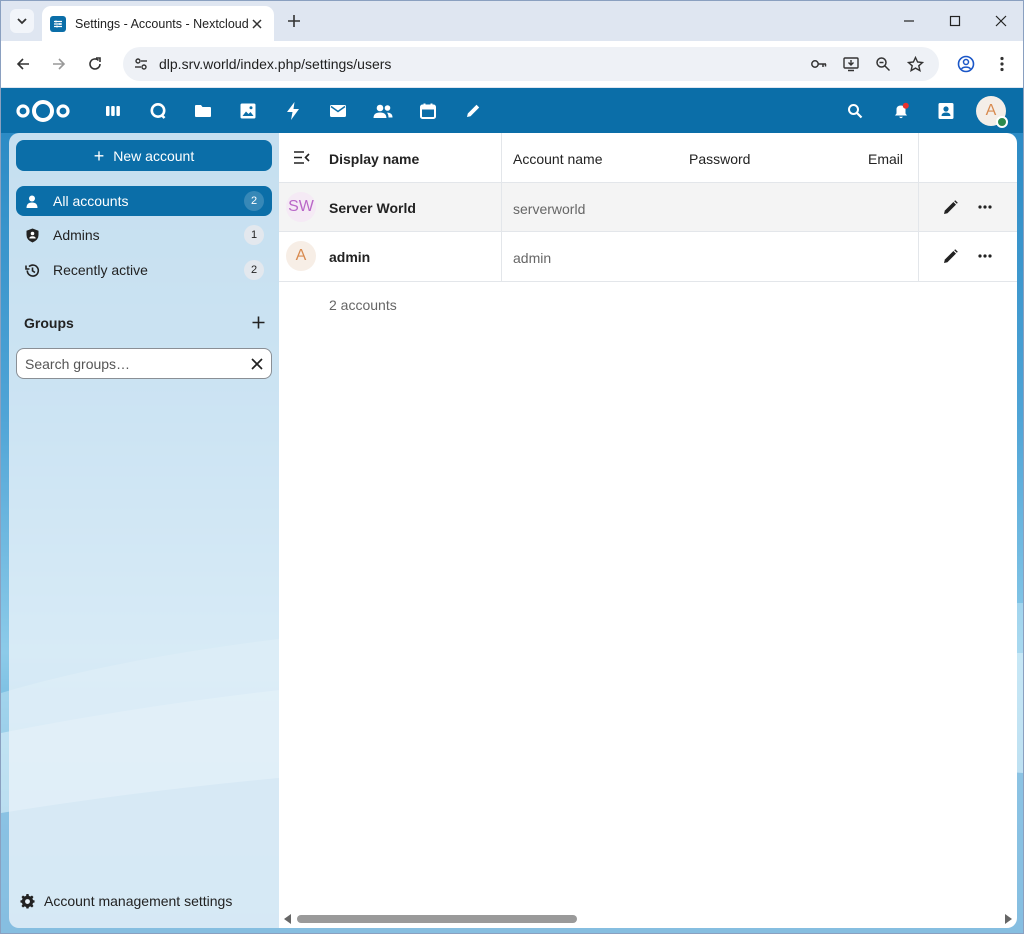 The image size is (1024, 934). Describe the element at coordinates (1008, 919) in the screenshot. I see `scroll-right-arrow` at that location.